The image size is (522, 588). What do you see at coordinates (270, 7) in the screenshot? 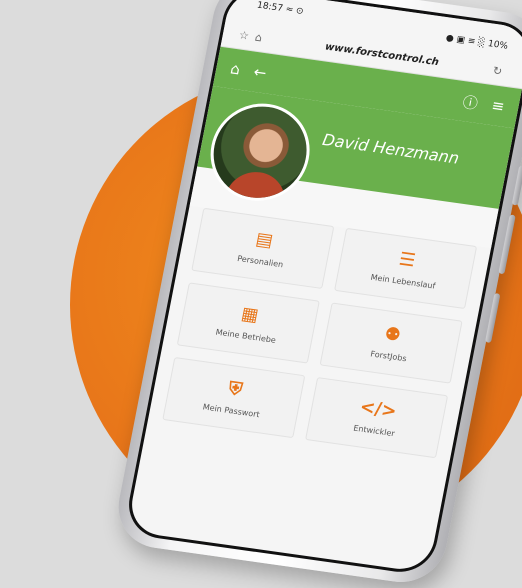
I see `status-time: 18:57` at bounding box center [270, 7].